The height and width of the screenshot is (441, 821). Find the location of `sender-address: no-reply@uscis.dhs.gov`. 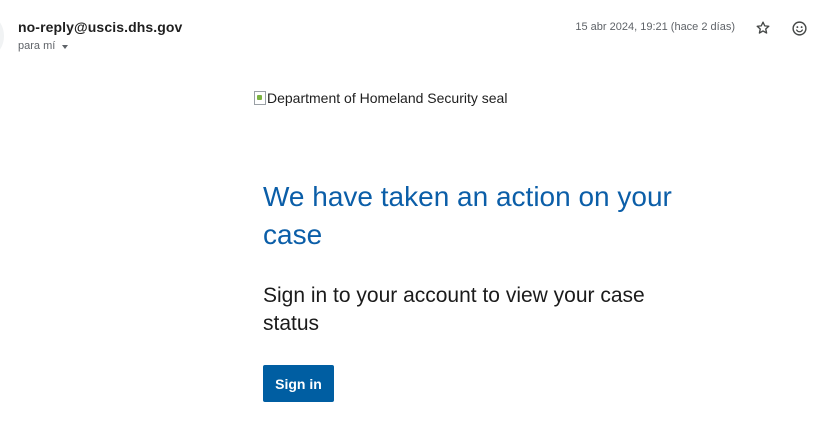

sender-address: no-reply@uscis.dhs.gov is located at coordinates (100, 27).